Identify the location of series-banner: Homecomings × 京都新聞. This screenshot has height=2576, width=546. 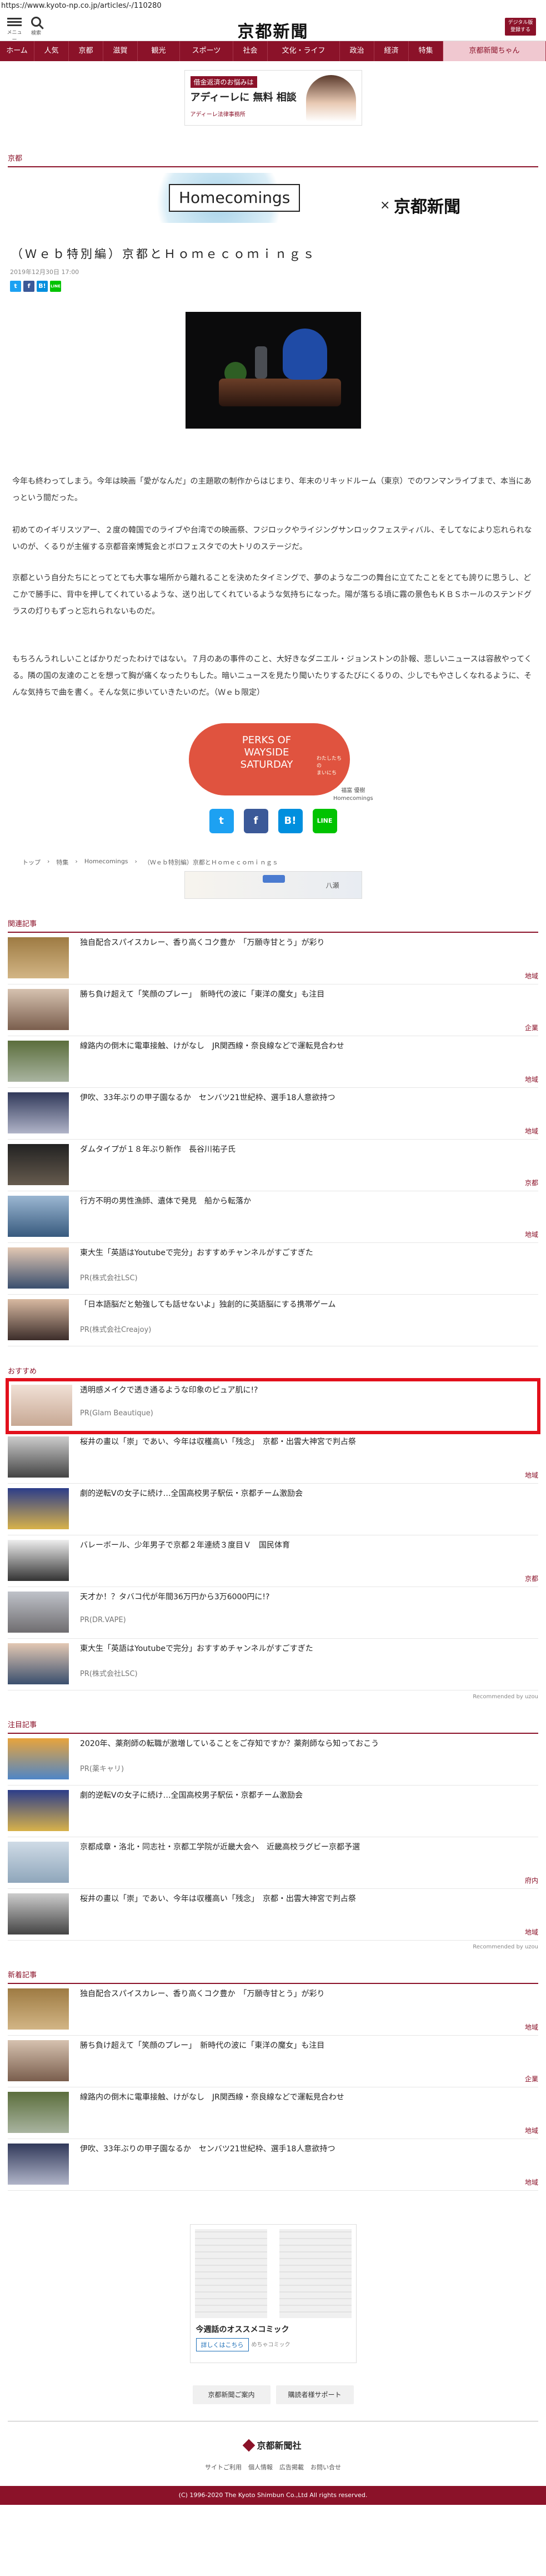
(273, 198).